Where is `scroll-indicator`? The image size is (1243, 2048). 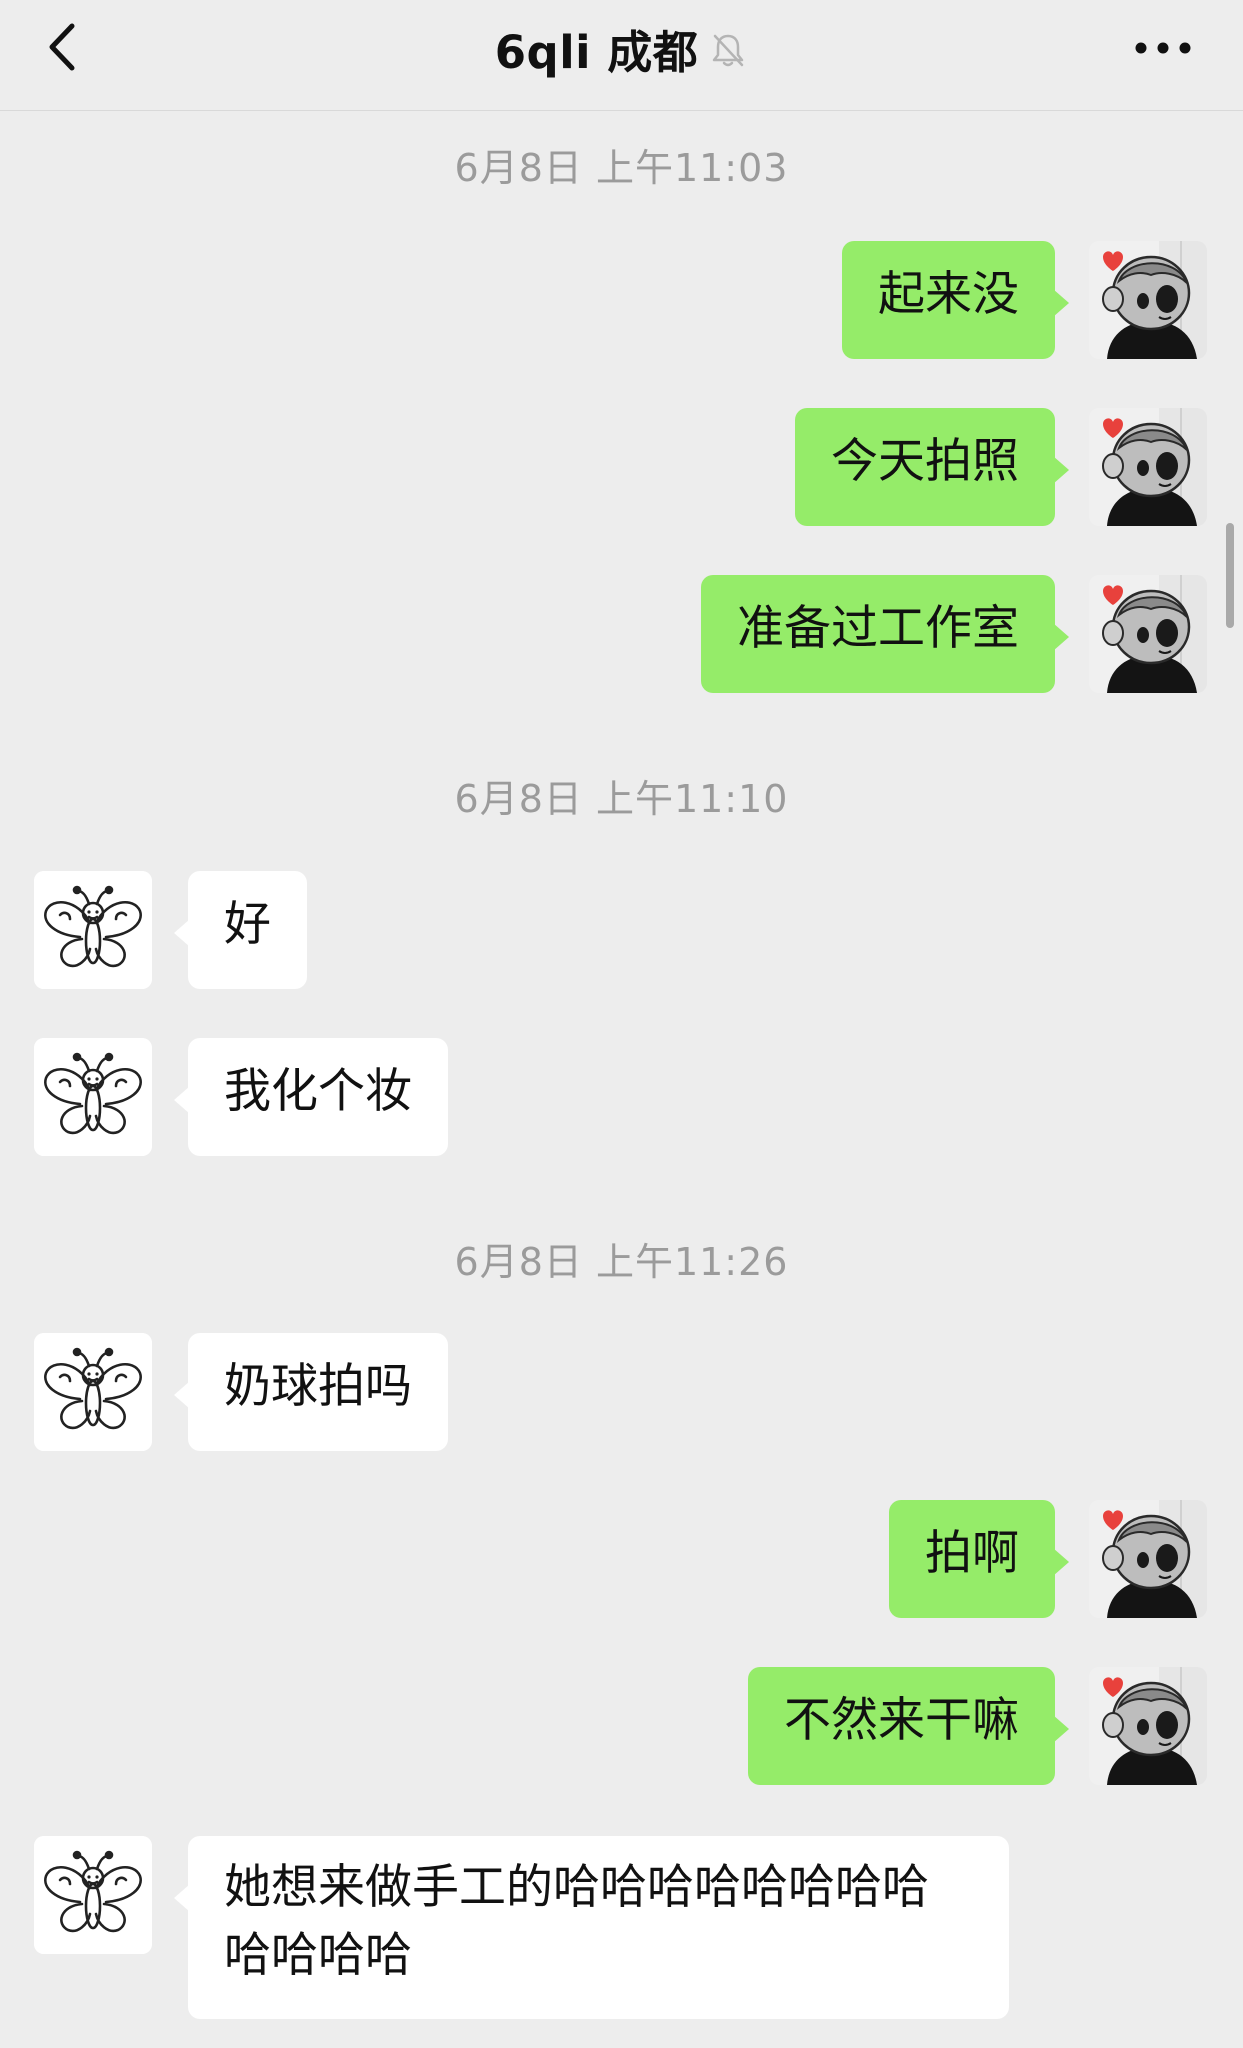 scroll-indicator is located at coordinates (1230, 575).